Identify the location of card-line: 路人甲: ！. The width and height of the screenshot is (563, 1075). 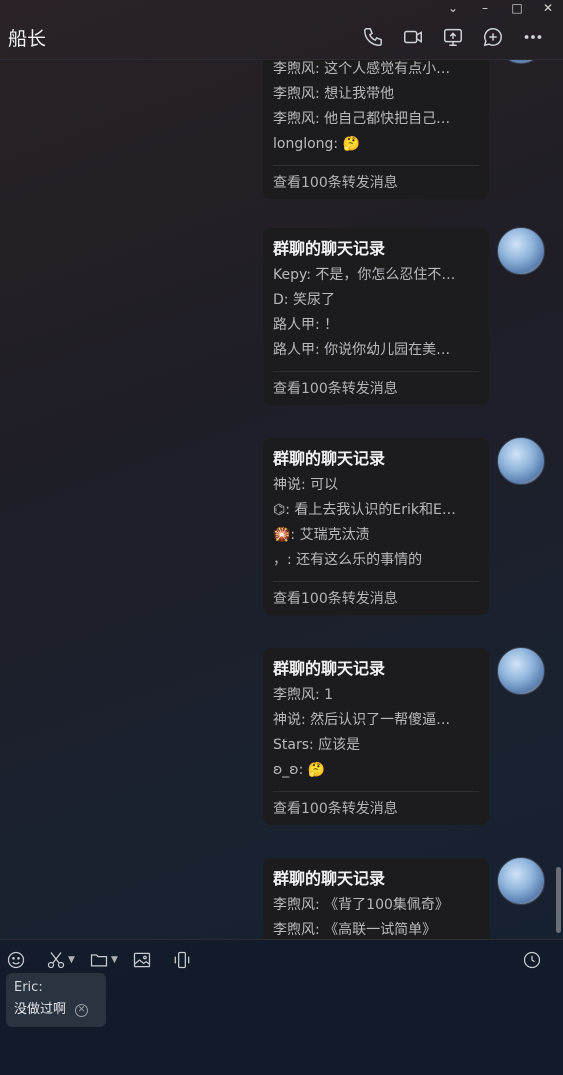
(306, 325).